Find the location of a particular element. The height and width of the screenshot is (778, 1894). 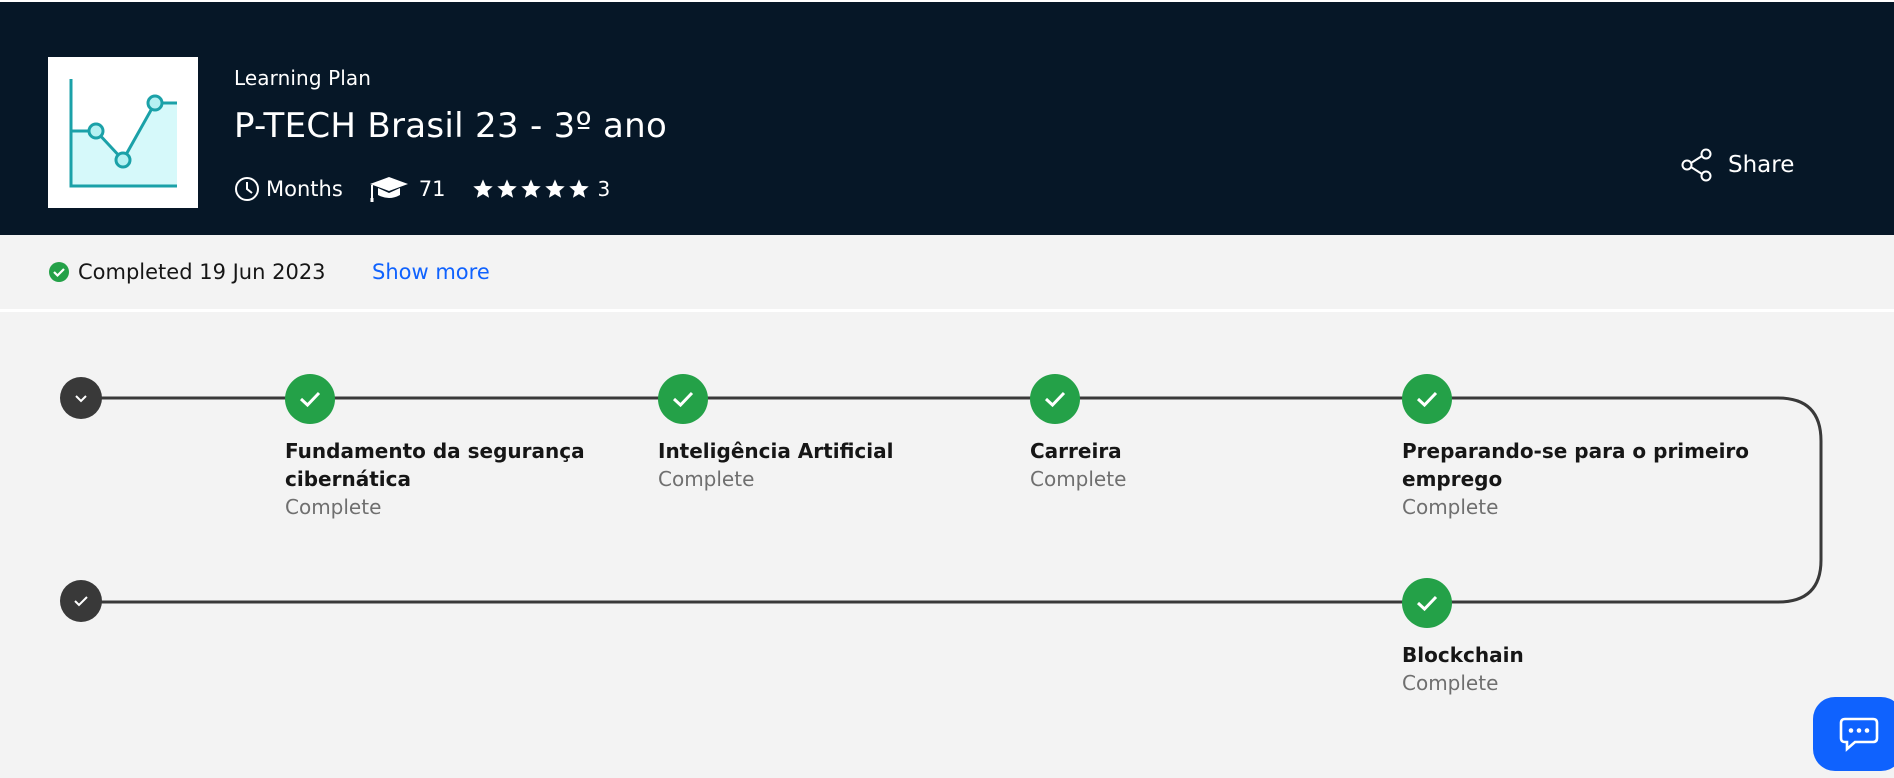

path-end-marker is located at coordinates (81, 601).